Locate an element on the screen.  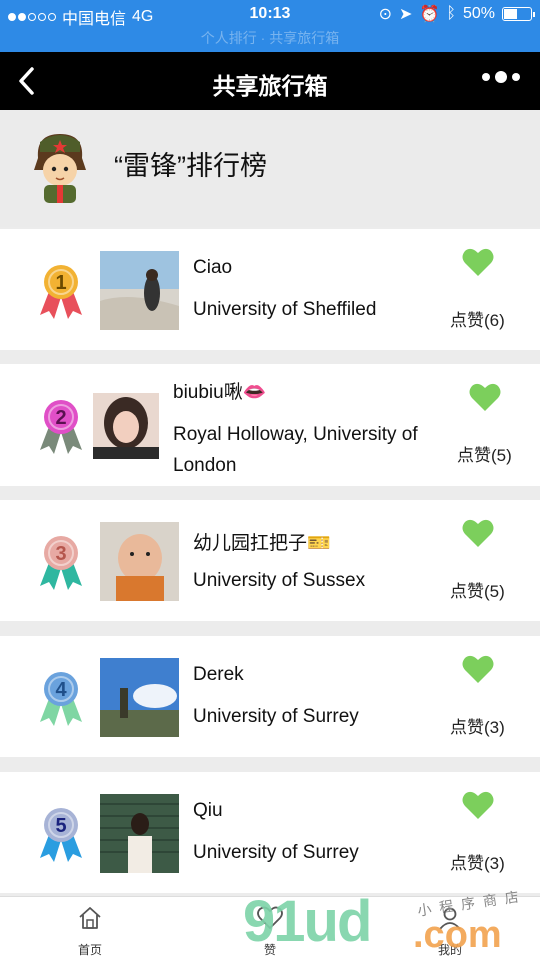
ranking-card: 1 Ciao University of Sheffiled 点赞(6) is located at coordinates (270, 289).